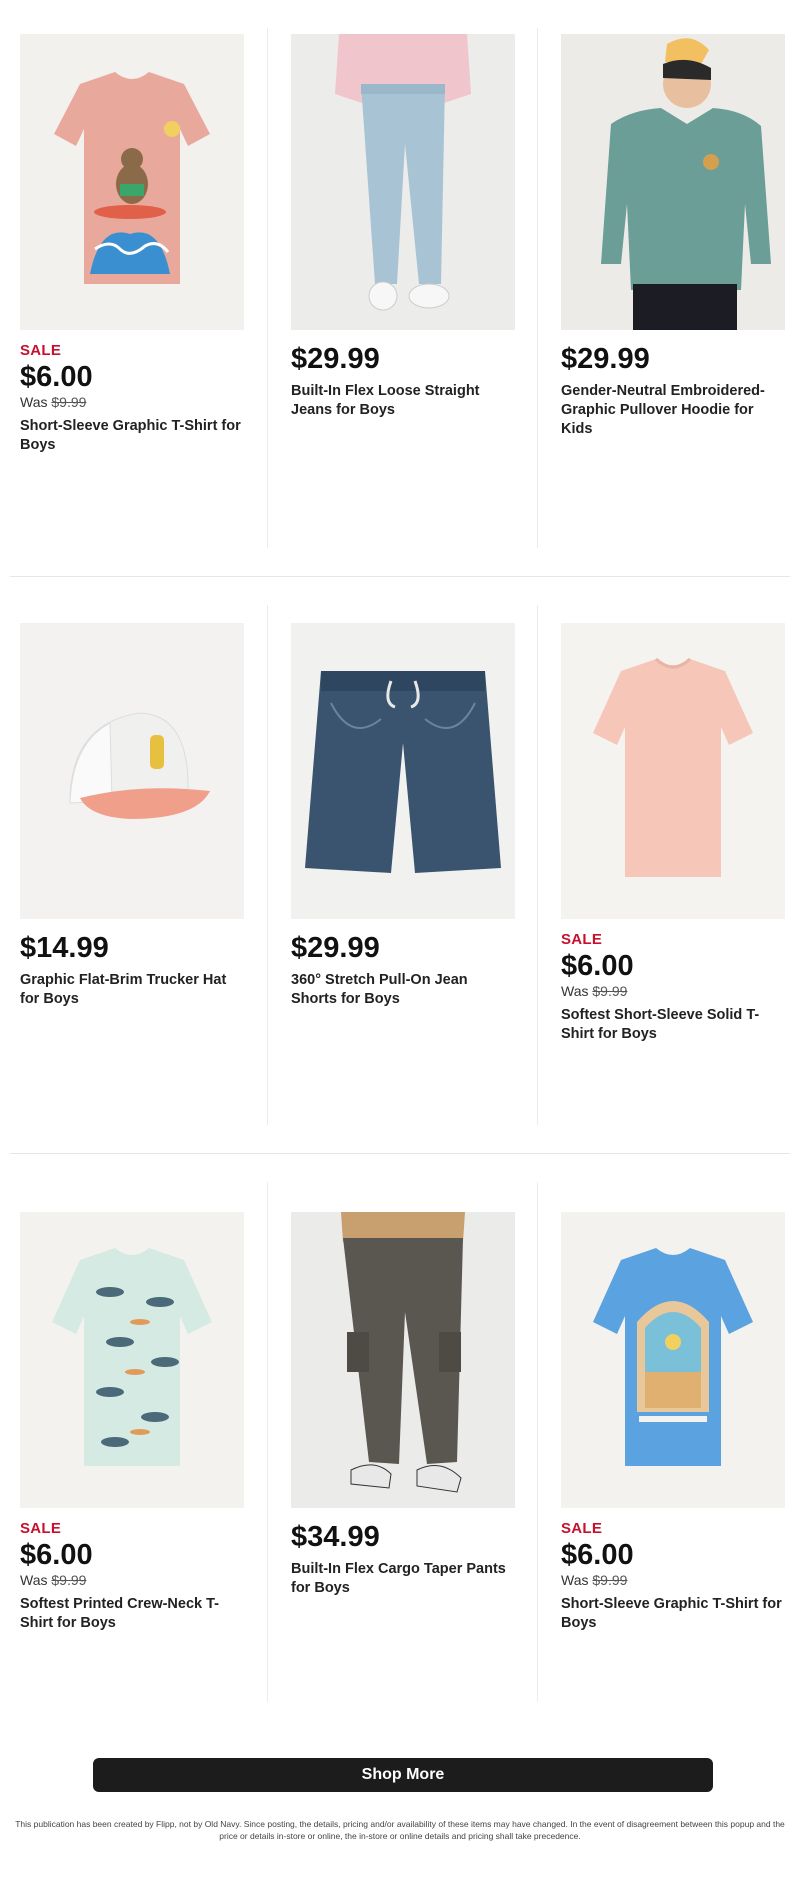 The width and height of the screenshot is (800, 1877). What do you see at coordinates (64, 948) in the screenshot?
I see `product-price: $14.99` at bounding box center [64, 948].